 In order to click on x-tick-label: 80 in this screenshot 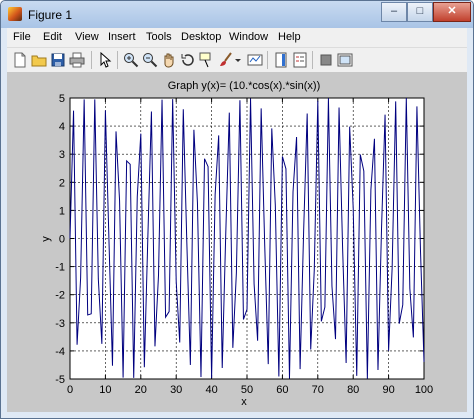, I will do `click(353, 390)`.